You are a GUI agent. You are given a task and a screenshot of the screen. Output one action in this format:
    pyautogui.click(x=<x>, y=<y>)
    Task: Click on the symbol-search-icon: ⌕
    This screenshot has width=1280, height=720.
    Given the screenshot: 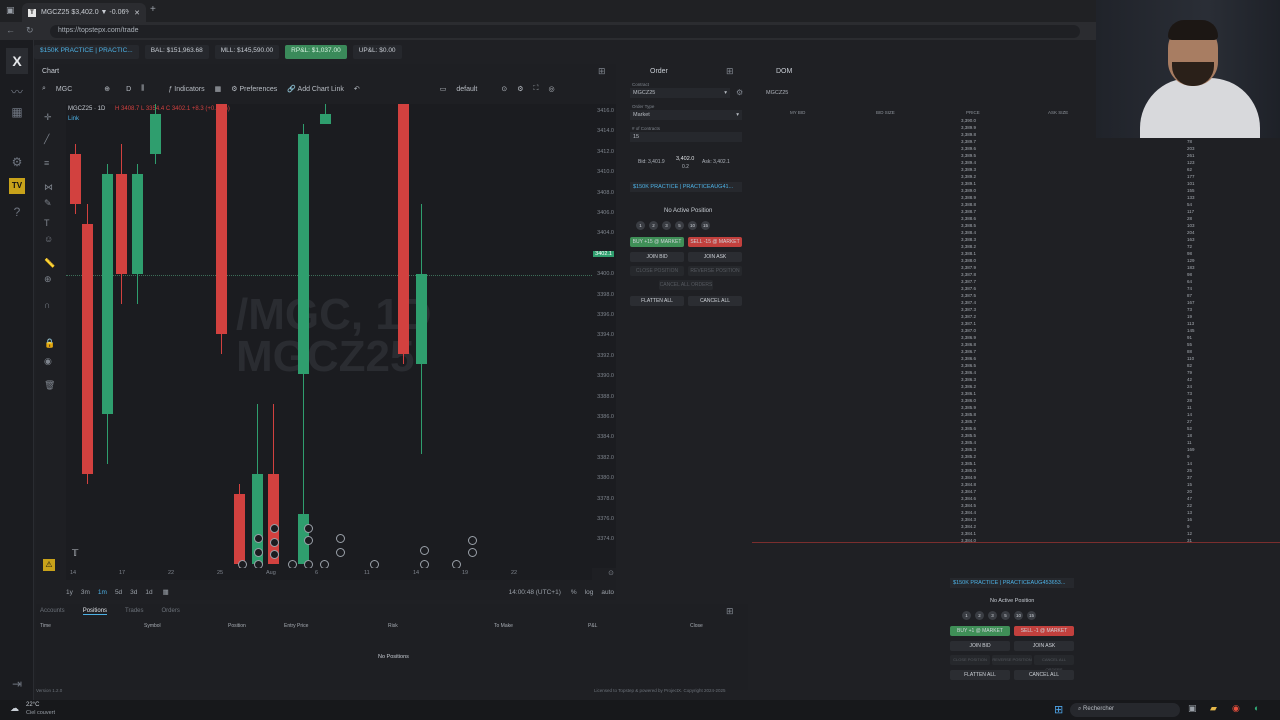 What is the action you would take?
    pyautogui.click(x=44, y=89)
    